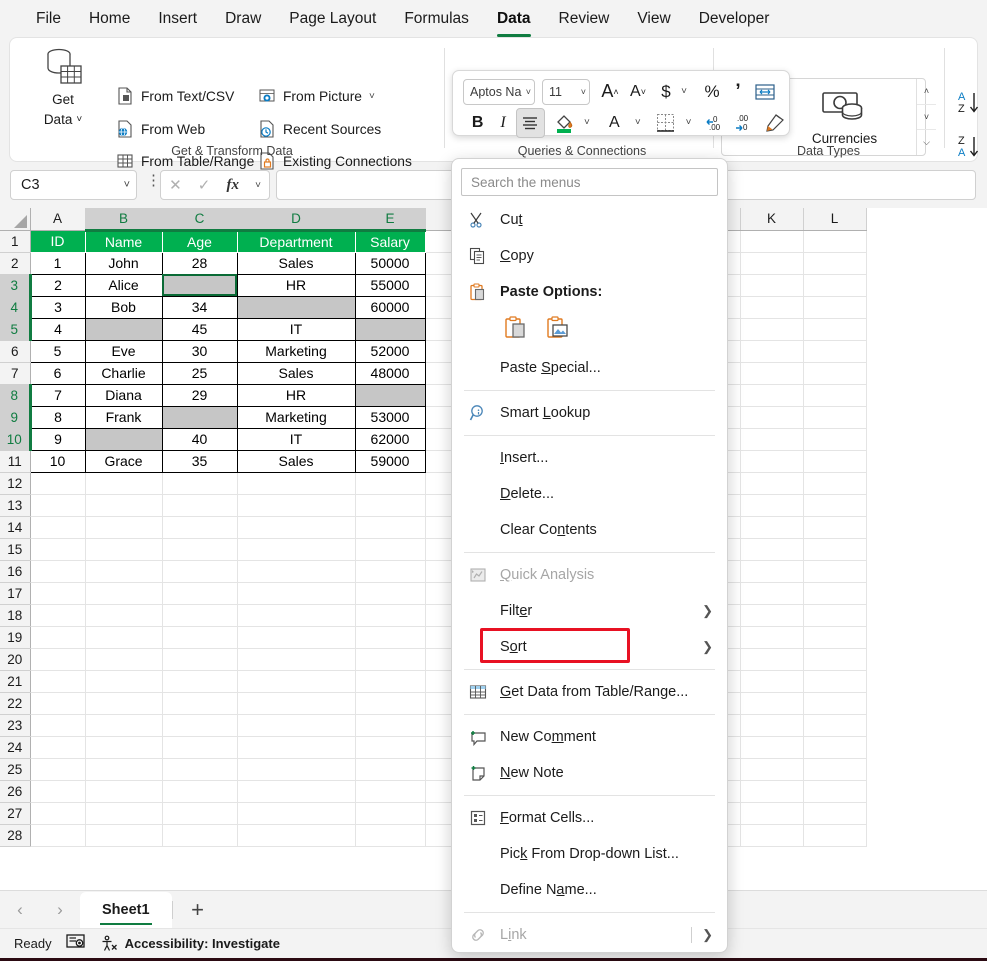  I want to click on cell-D3: HR, so click(296, 285).